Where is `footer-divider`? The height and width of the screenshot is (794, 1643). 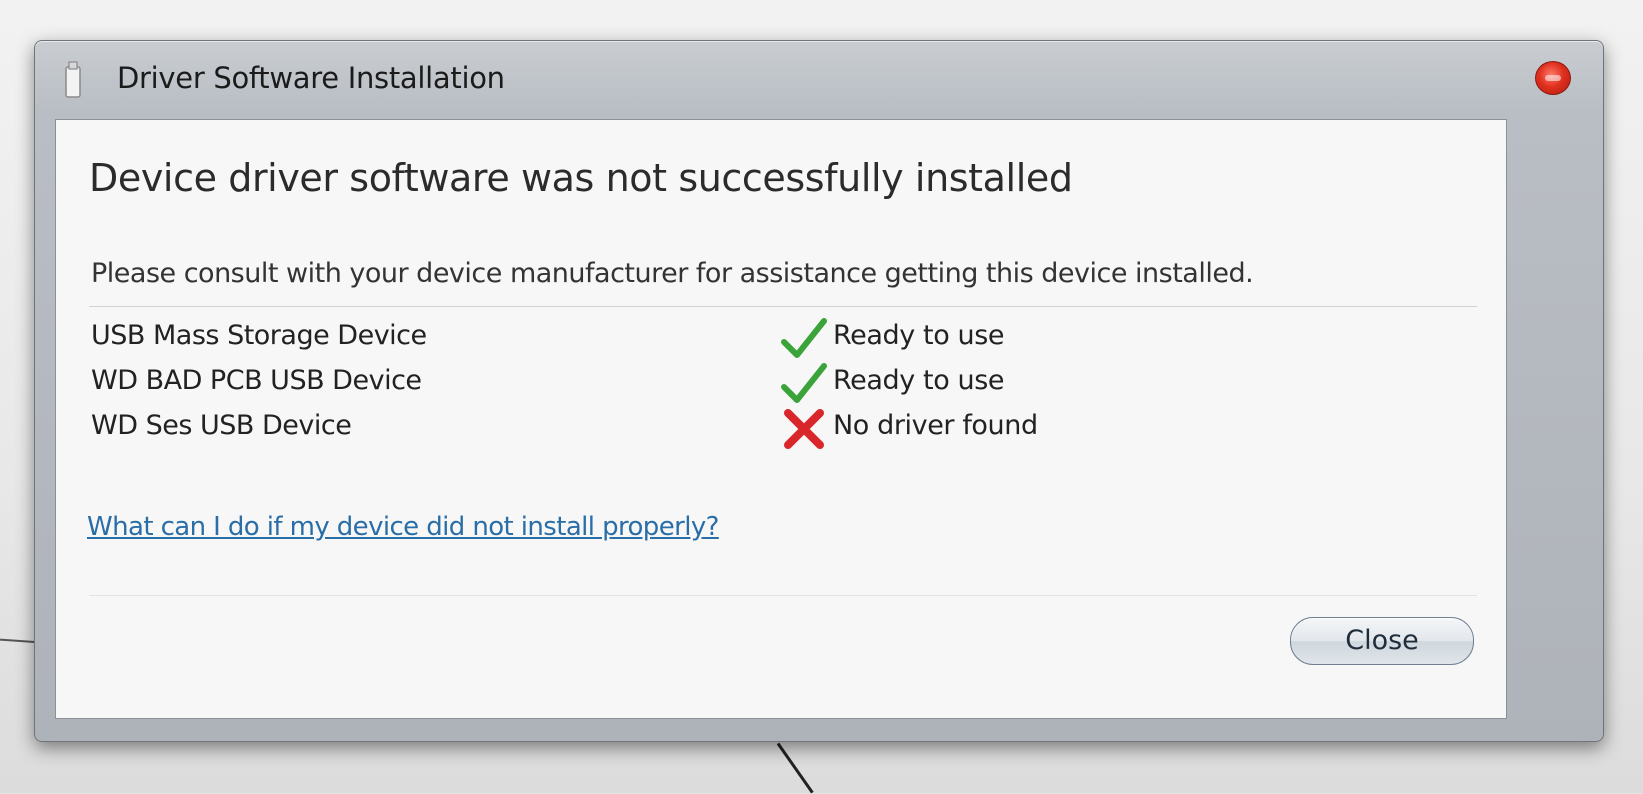
footer-divider is located at coordinates (783, 595).